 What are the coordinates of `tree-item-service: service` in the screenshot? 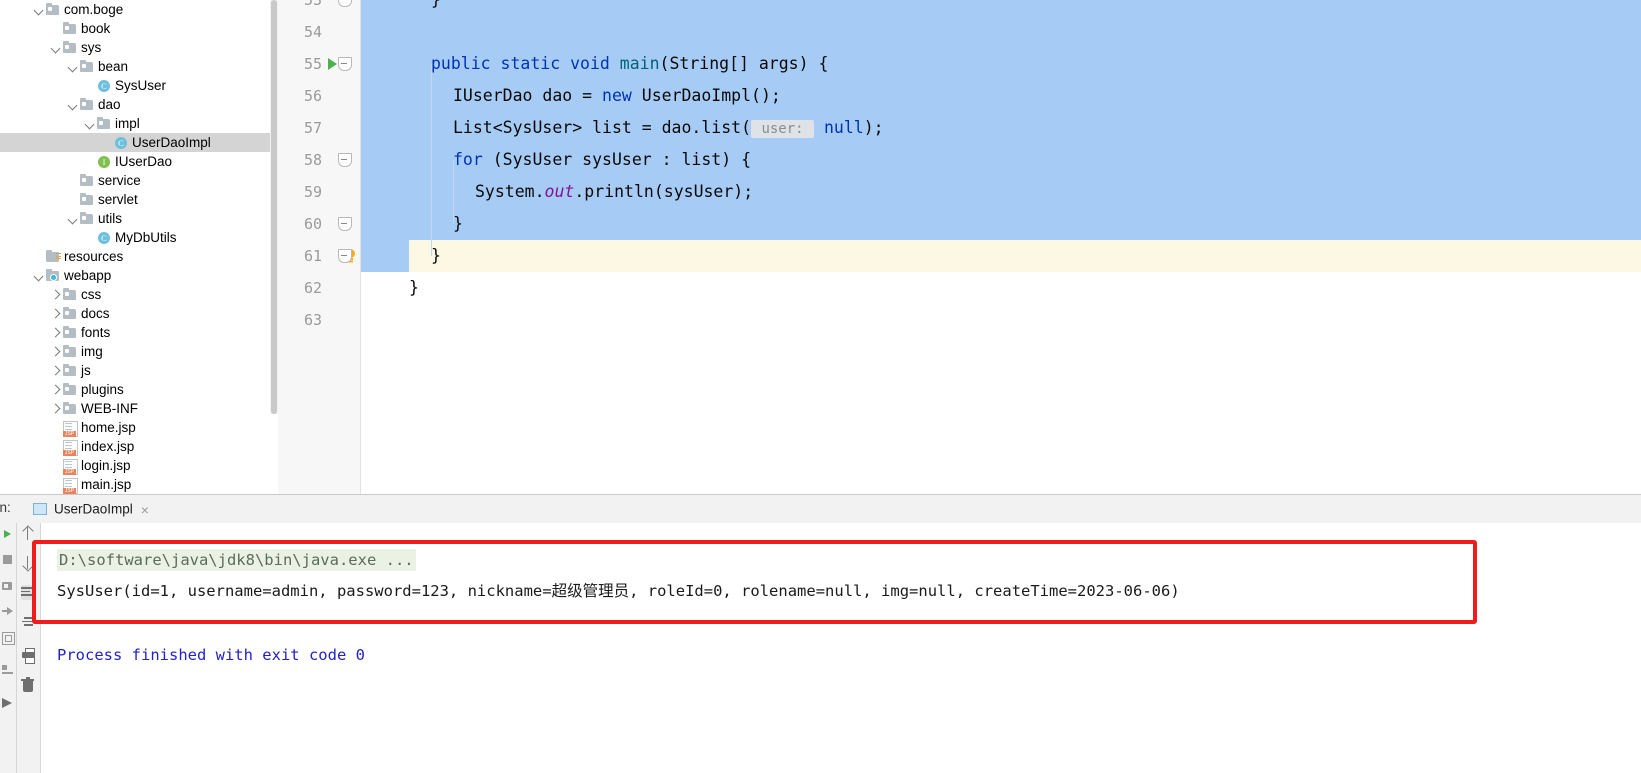 It's located at (139, 180).